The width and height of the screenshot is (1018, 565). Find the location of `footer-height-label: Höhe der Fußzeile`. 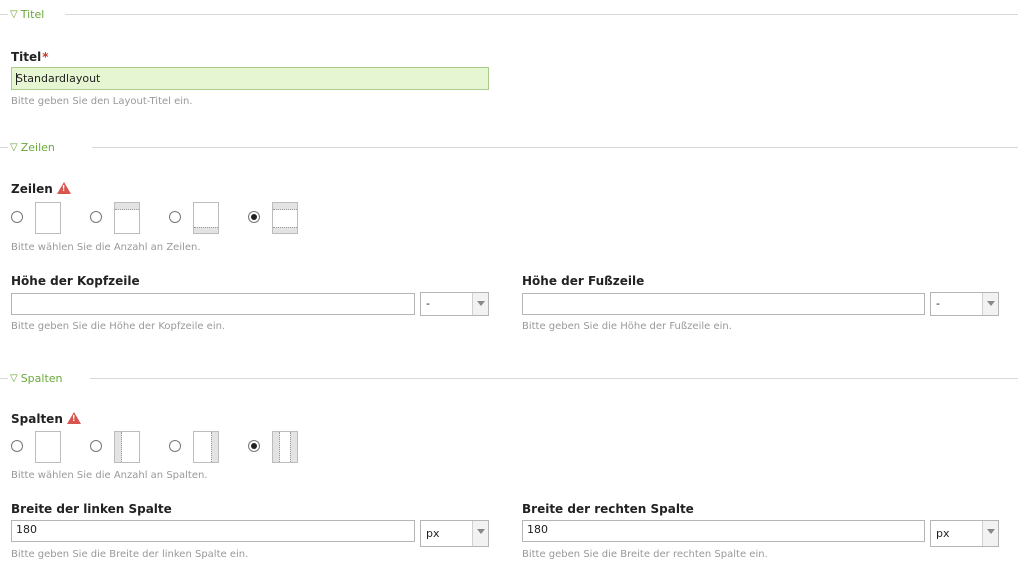

footer-height-label: Höhe der Fußzeile is located at coordinates (583, 281).